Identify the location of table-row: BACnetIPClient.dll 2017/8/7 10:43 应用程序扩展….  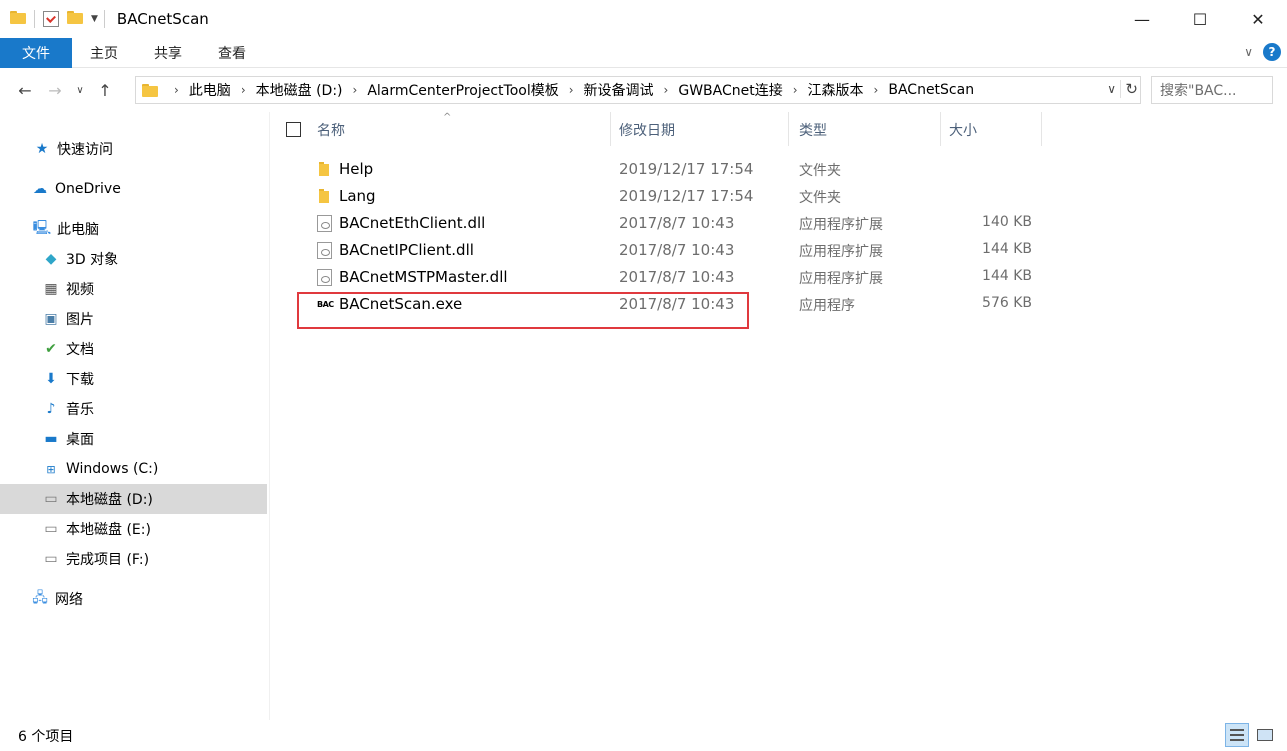
(779, 250).